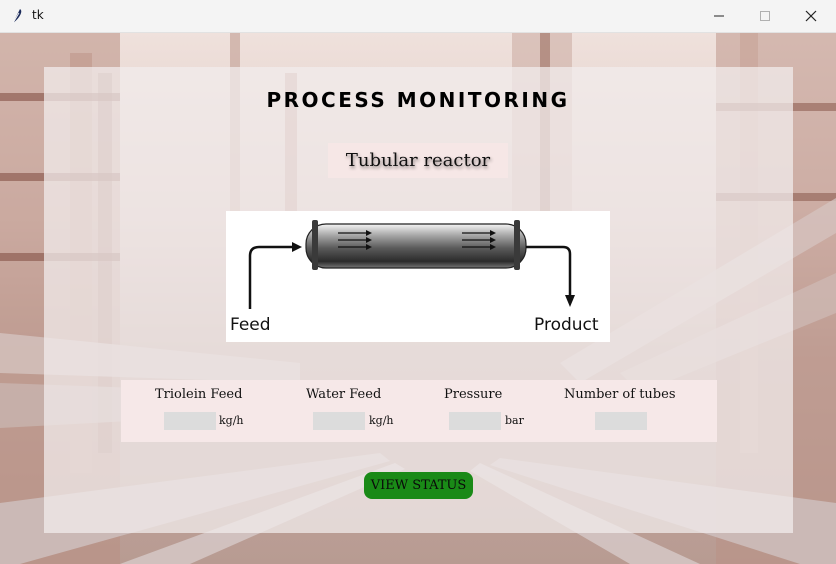  I want to click on maximize-button, so click(765, 16).